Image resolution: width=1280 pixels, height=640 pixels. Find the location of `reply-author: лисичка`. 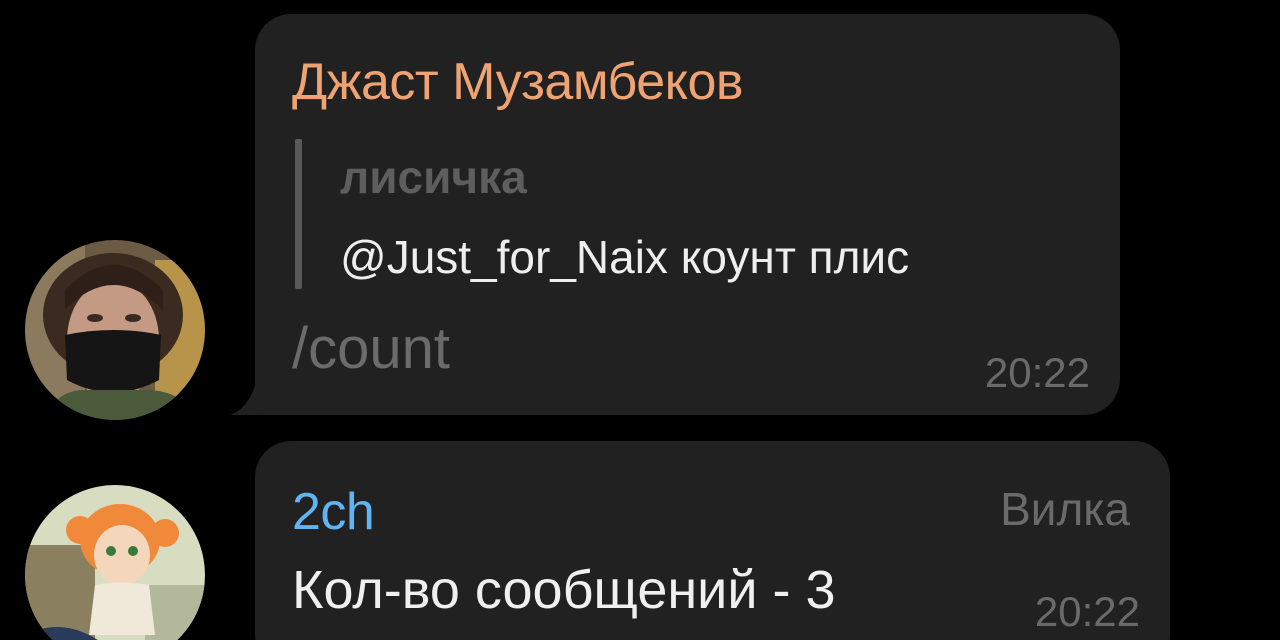

reply-author: лисичка is located at coordinates (433, 177).